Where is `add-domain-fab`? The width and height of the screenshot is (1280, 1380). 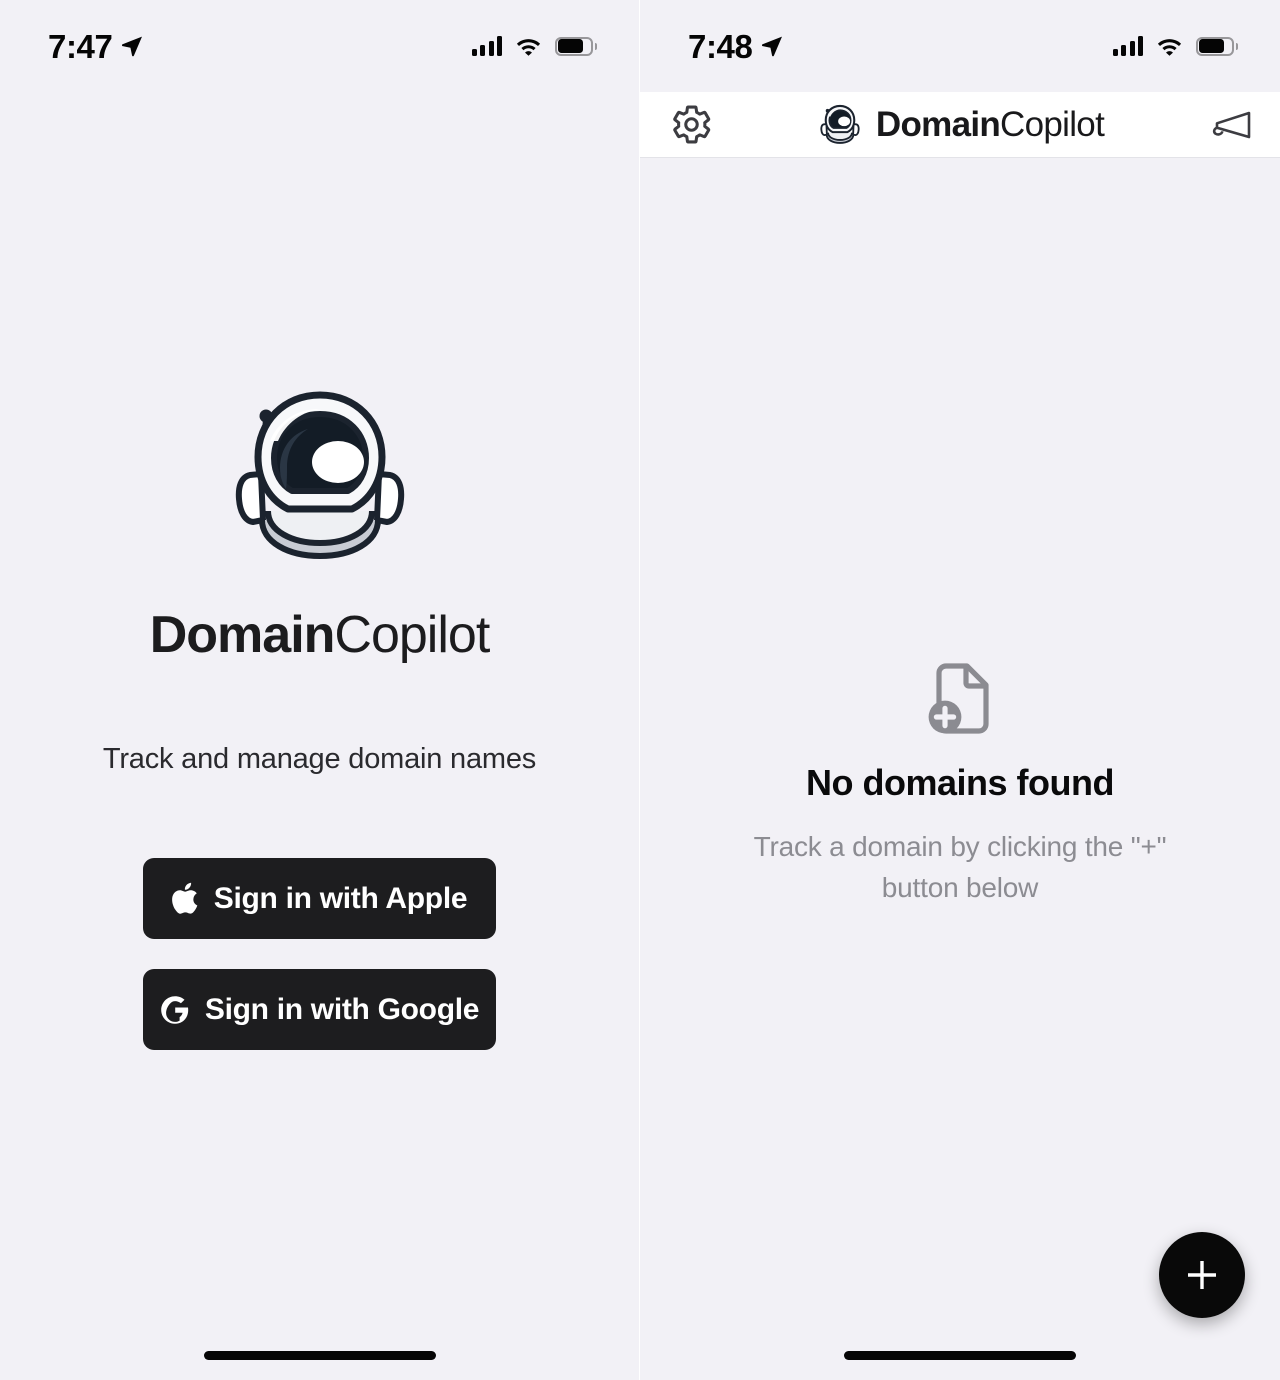 add-domain-fab is located at coordinates (1202, 1275).